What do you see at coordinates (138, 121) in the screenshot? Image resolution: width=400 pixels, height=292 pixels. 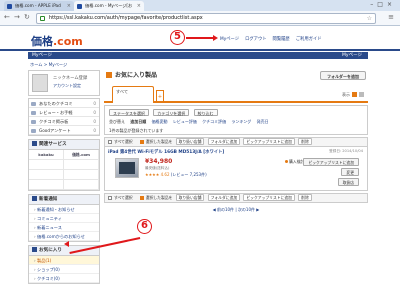 I see `sort-option: 追加日順` at bounding box center [138, 121].